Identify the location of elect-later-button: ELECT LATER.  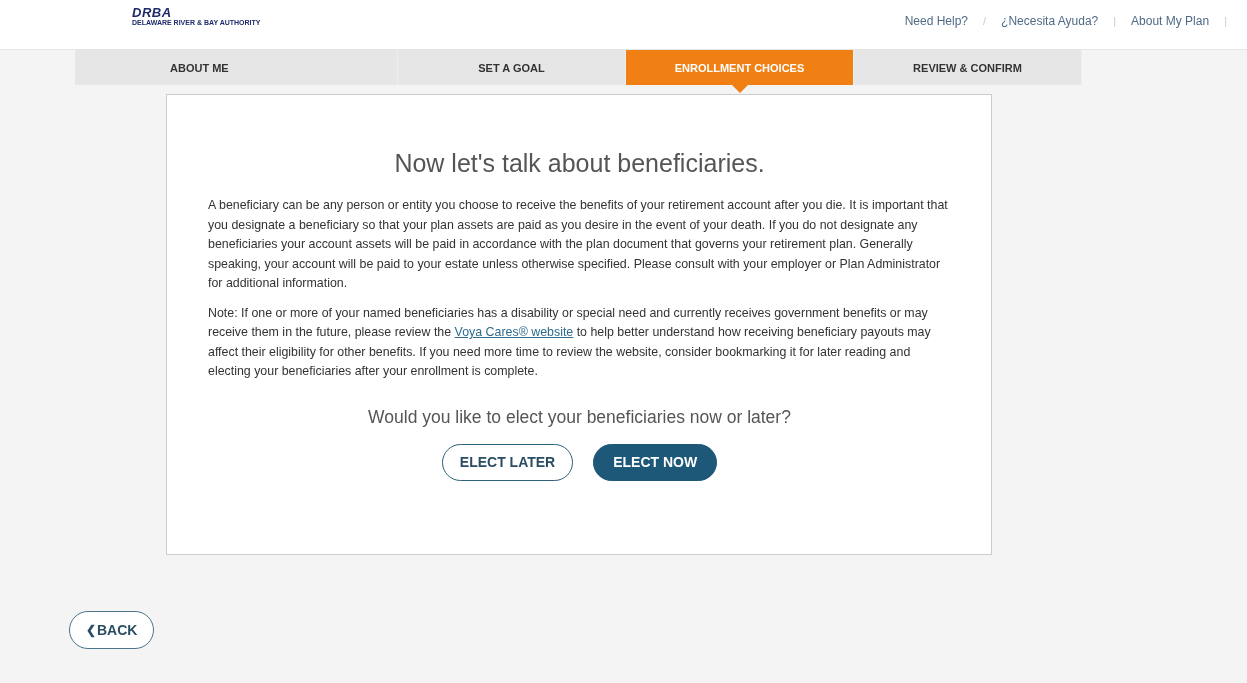
(507, 462).